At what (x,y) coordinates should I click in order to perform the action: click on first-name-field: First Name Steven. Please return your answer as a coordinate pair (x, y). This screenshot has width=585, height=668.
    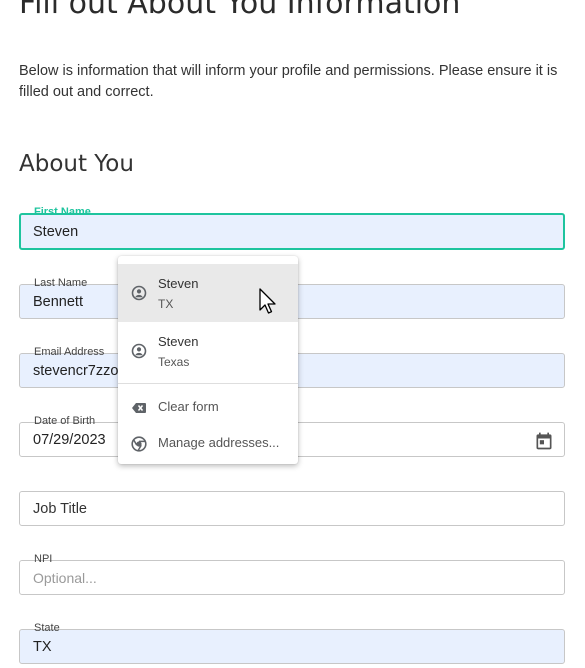
    Looking at the image, I should click on (292, 227).